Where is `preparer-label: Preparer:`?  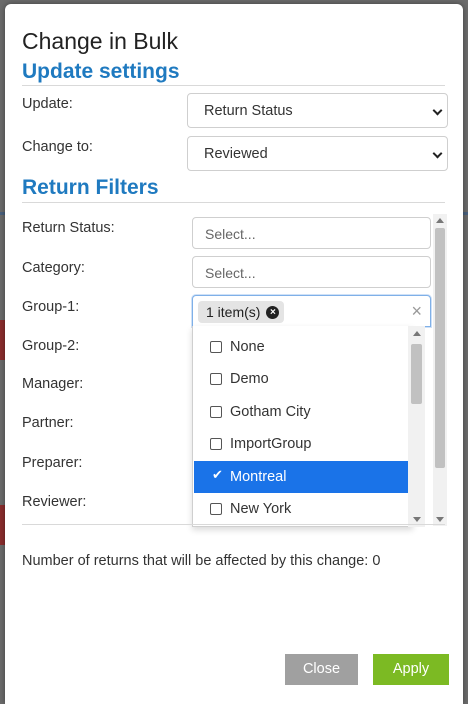 preparer-label: Preparer: is located at coordinates (52, 463).